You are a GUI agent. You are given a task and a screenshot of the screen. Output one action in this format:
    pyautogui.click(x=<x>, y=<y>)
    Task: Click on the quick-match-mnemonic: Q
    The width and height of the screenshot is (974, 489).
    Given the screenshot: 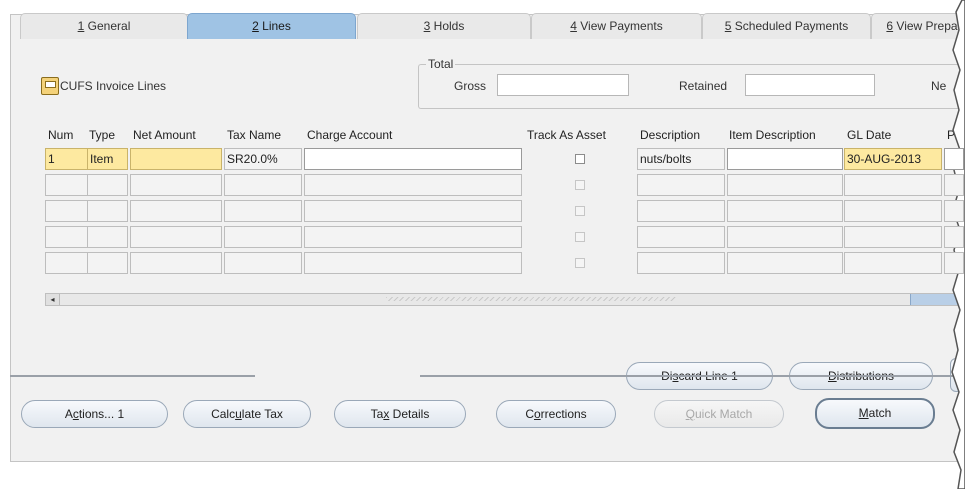 What is the action you would take?
    pyautogui.click(x=690, y=414)
    